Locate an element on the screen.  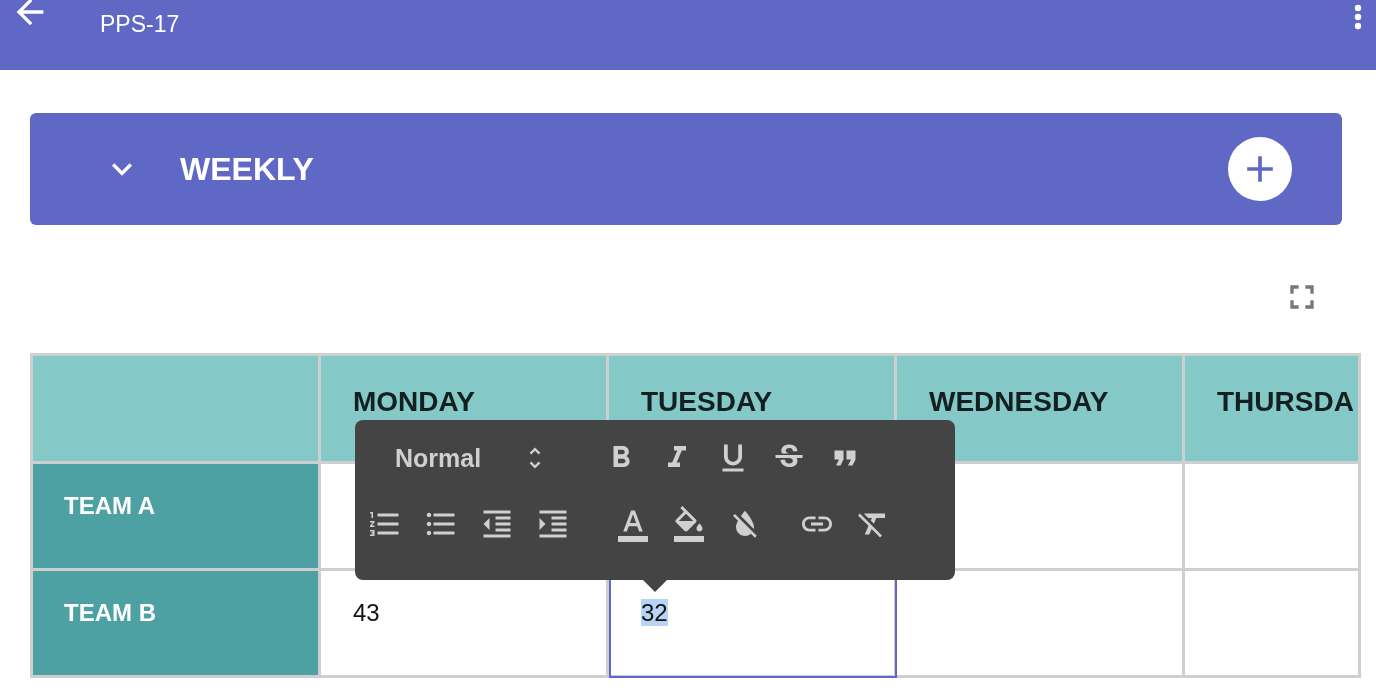
section-title: WEEKLY is located at coordinates (247, 169).